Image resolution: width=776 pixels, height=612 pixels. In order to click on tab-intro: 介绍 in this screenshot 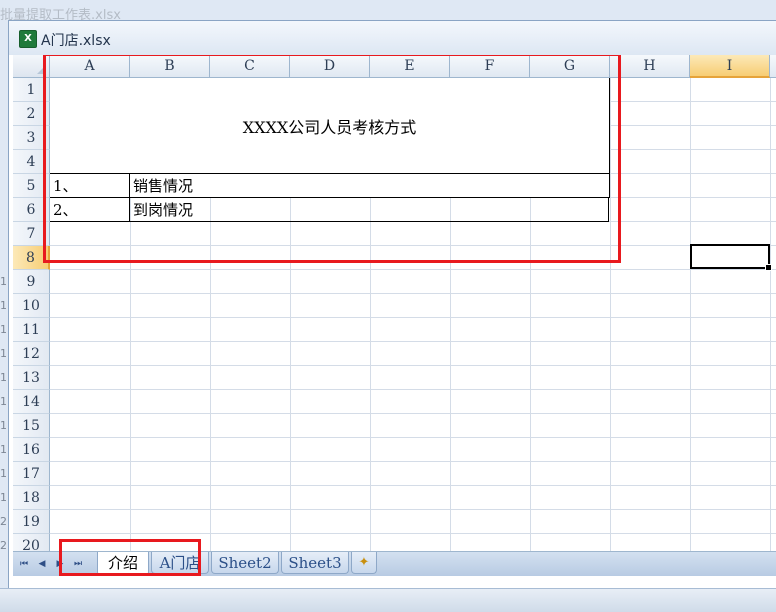, I will do `click(123, 564)`.